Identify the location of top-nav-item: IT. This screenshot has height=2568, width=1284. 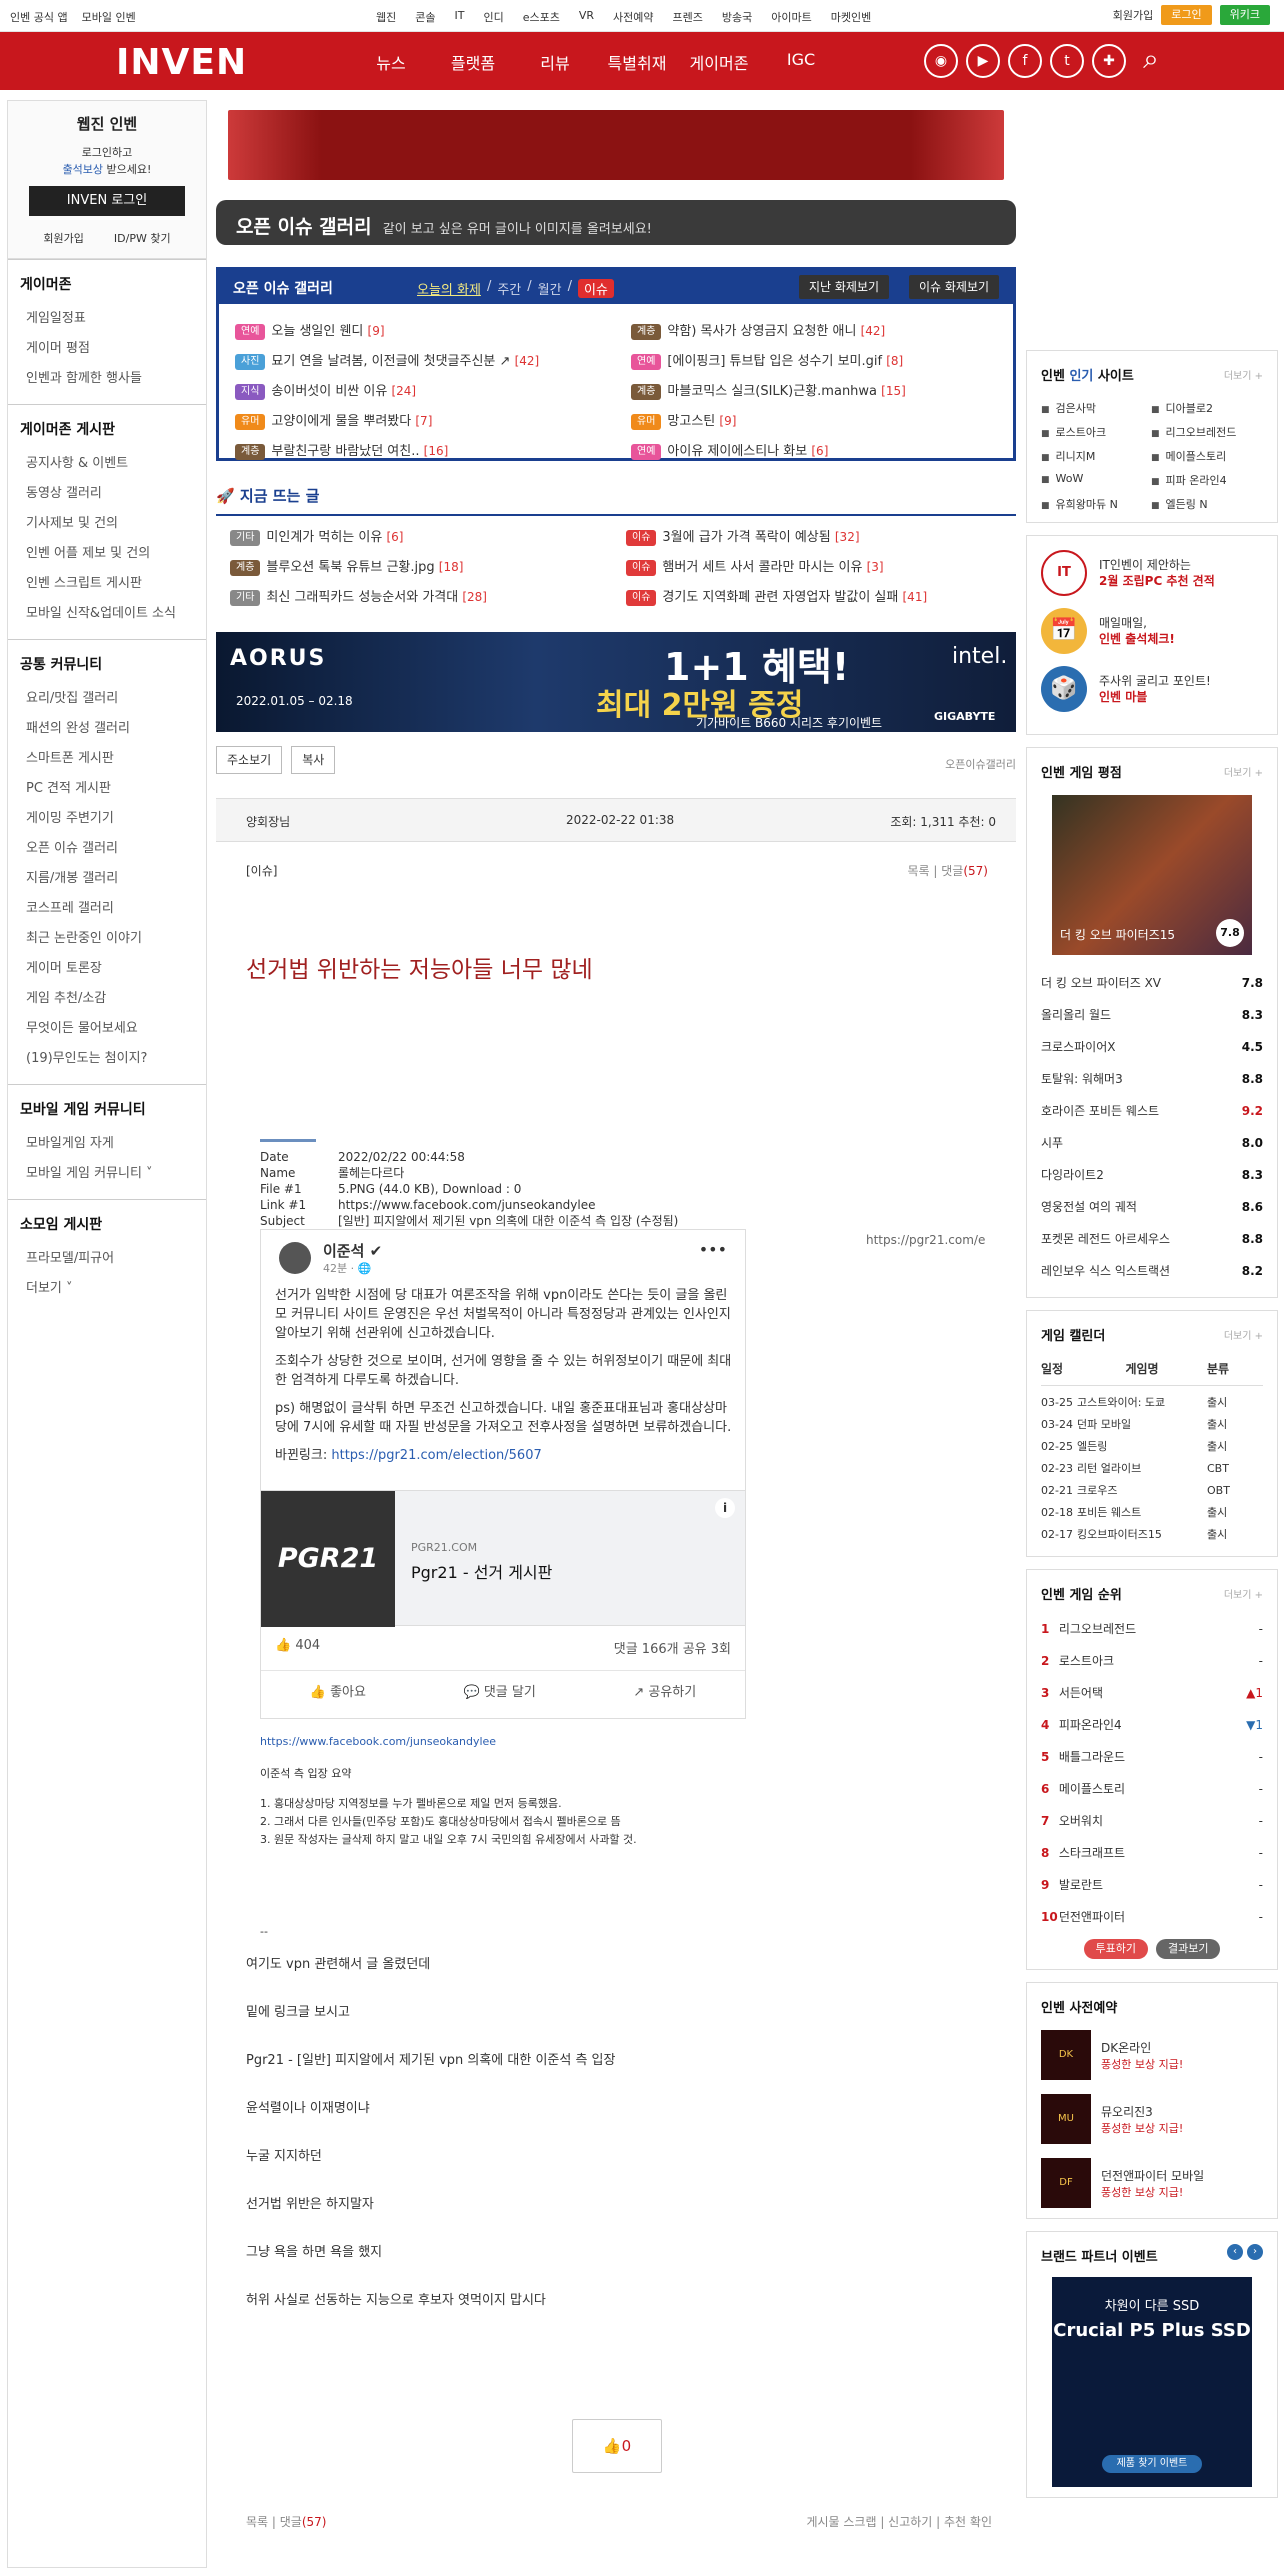
(460, 17).